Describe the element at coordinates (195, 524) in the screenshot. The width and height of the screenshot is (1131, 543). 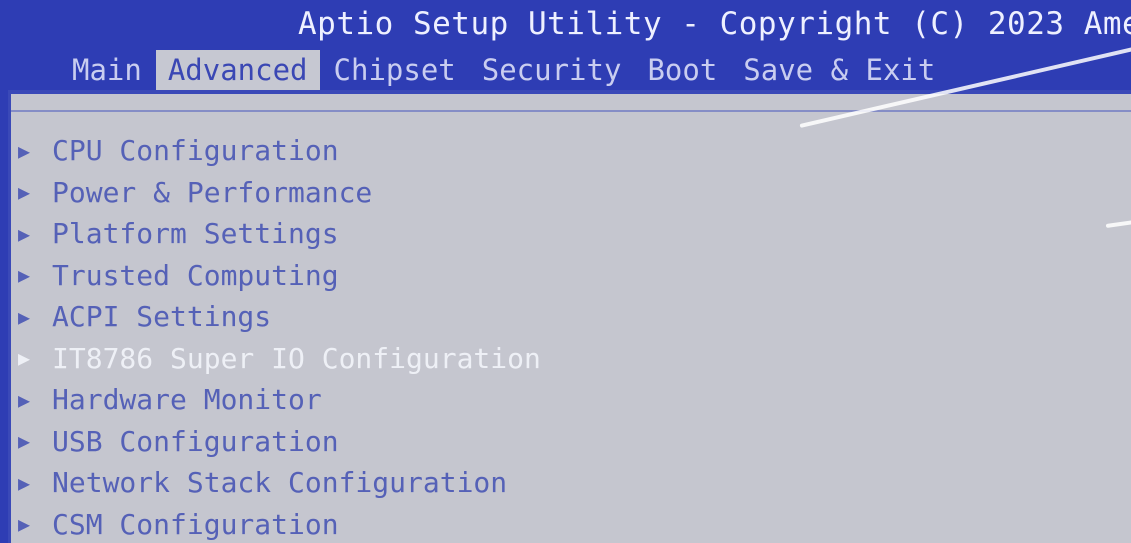
I see `menu-item-label: CSM Configuration` at that location.